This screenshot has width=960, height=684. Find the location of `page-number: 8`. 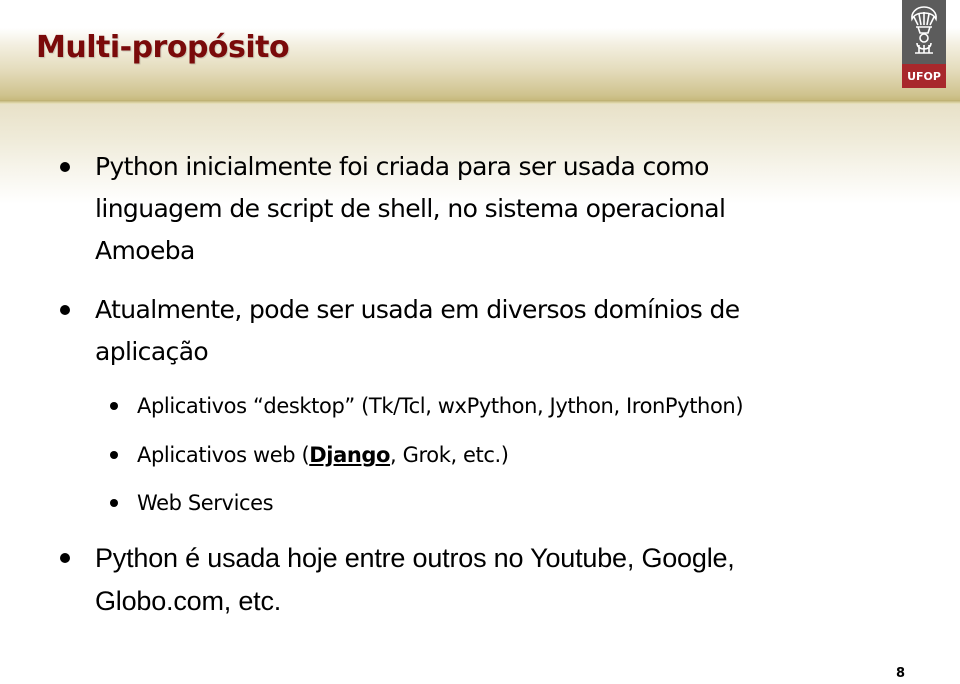

page-number: 8 is located at coordinates (901, 673).